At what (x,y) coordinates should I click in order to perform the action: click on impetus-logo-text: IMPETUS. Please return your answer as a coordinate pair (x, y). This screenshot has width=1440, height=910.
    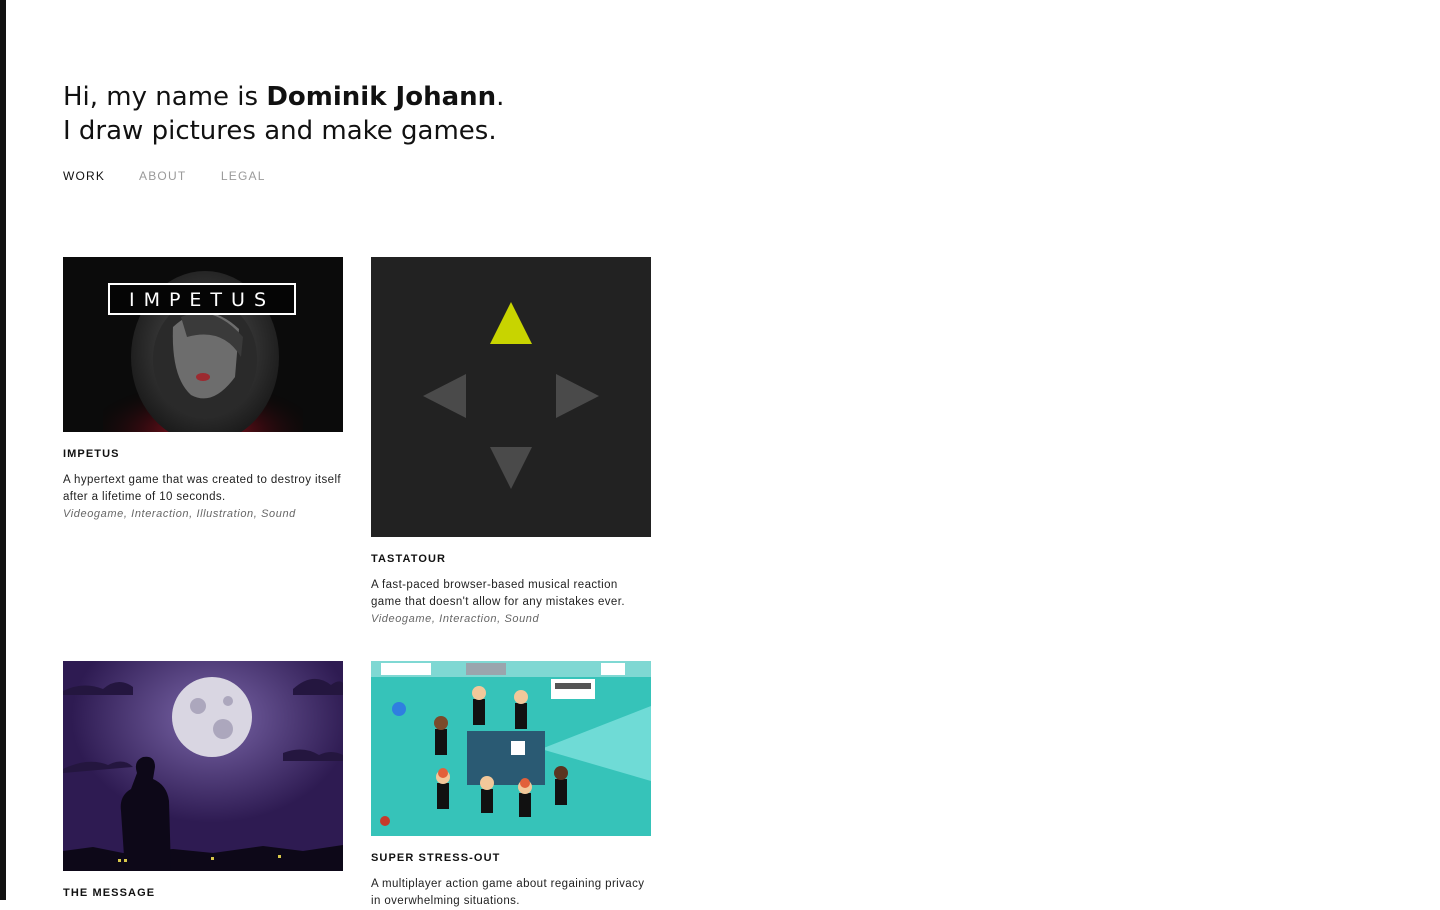
    Looking at the image, I should click on (202, 300).